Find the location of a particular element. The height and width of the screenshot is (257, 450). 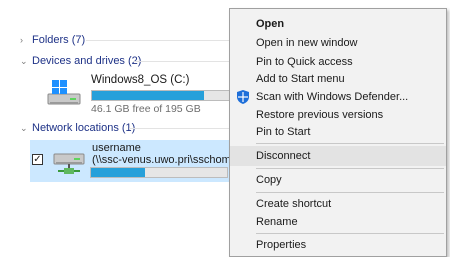

group-header-folders: › Folders (7) is located at coordinates (52, 40).